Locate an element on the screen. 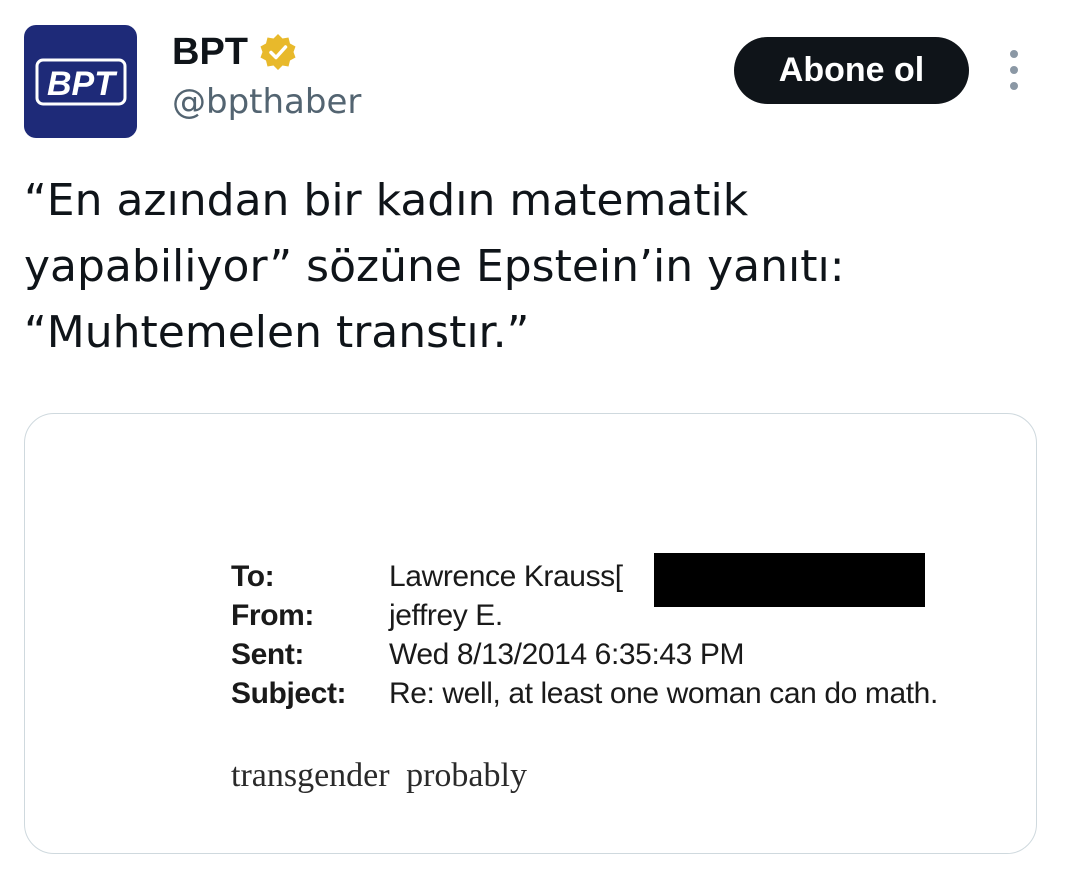 The image size is (1070, 888). email-body: transgender probably is located at coordinates (379, 775).